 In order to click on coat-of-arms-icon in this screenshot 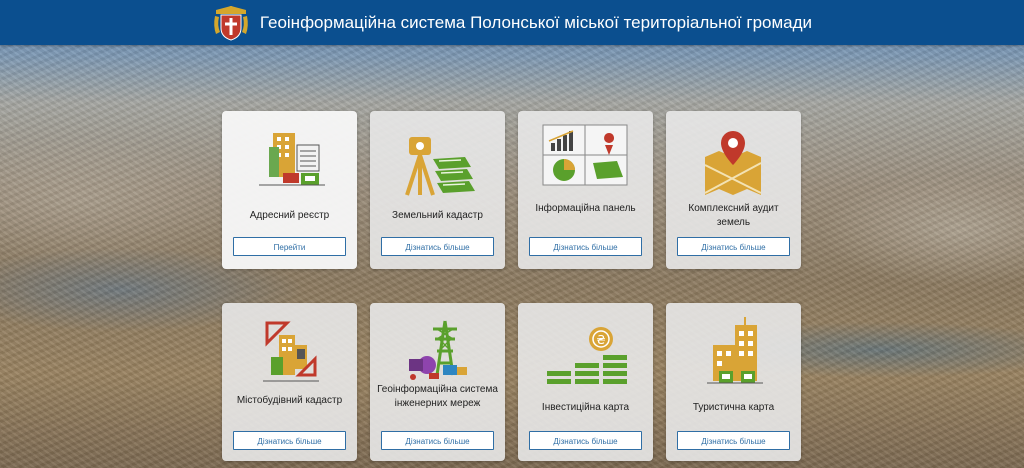, I will do `click(231, 23)`.